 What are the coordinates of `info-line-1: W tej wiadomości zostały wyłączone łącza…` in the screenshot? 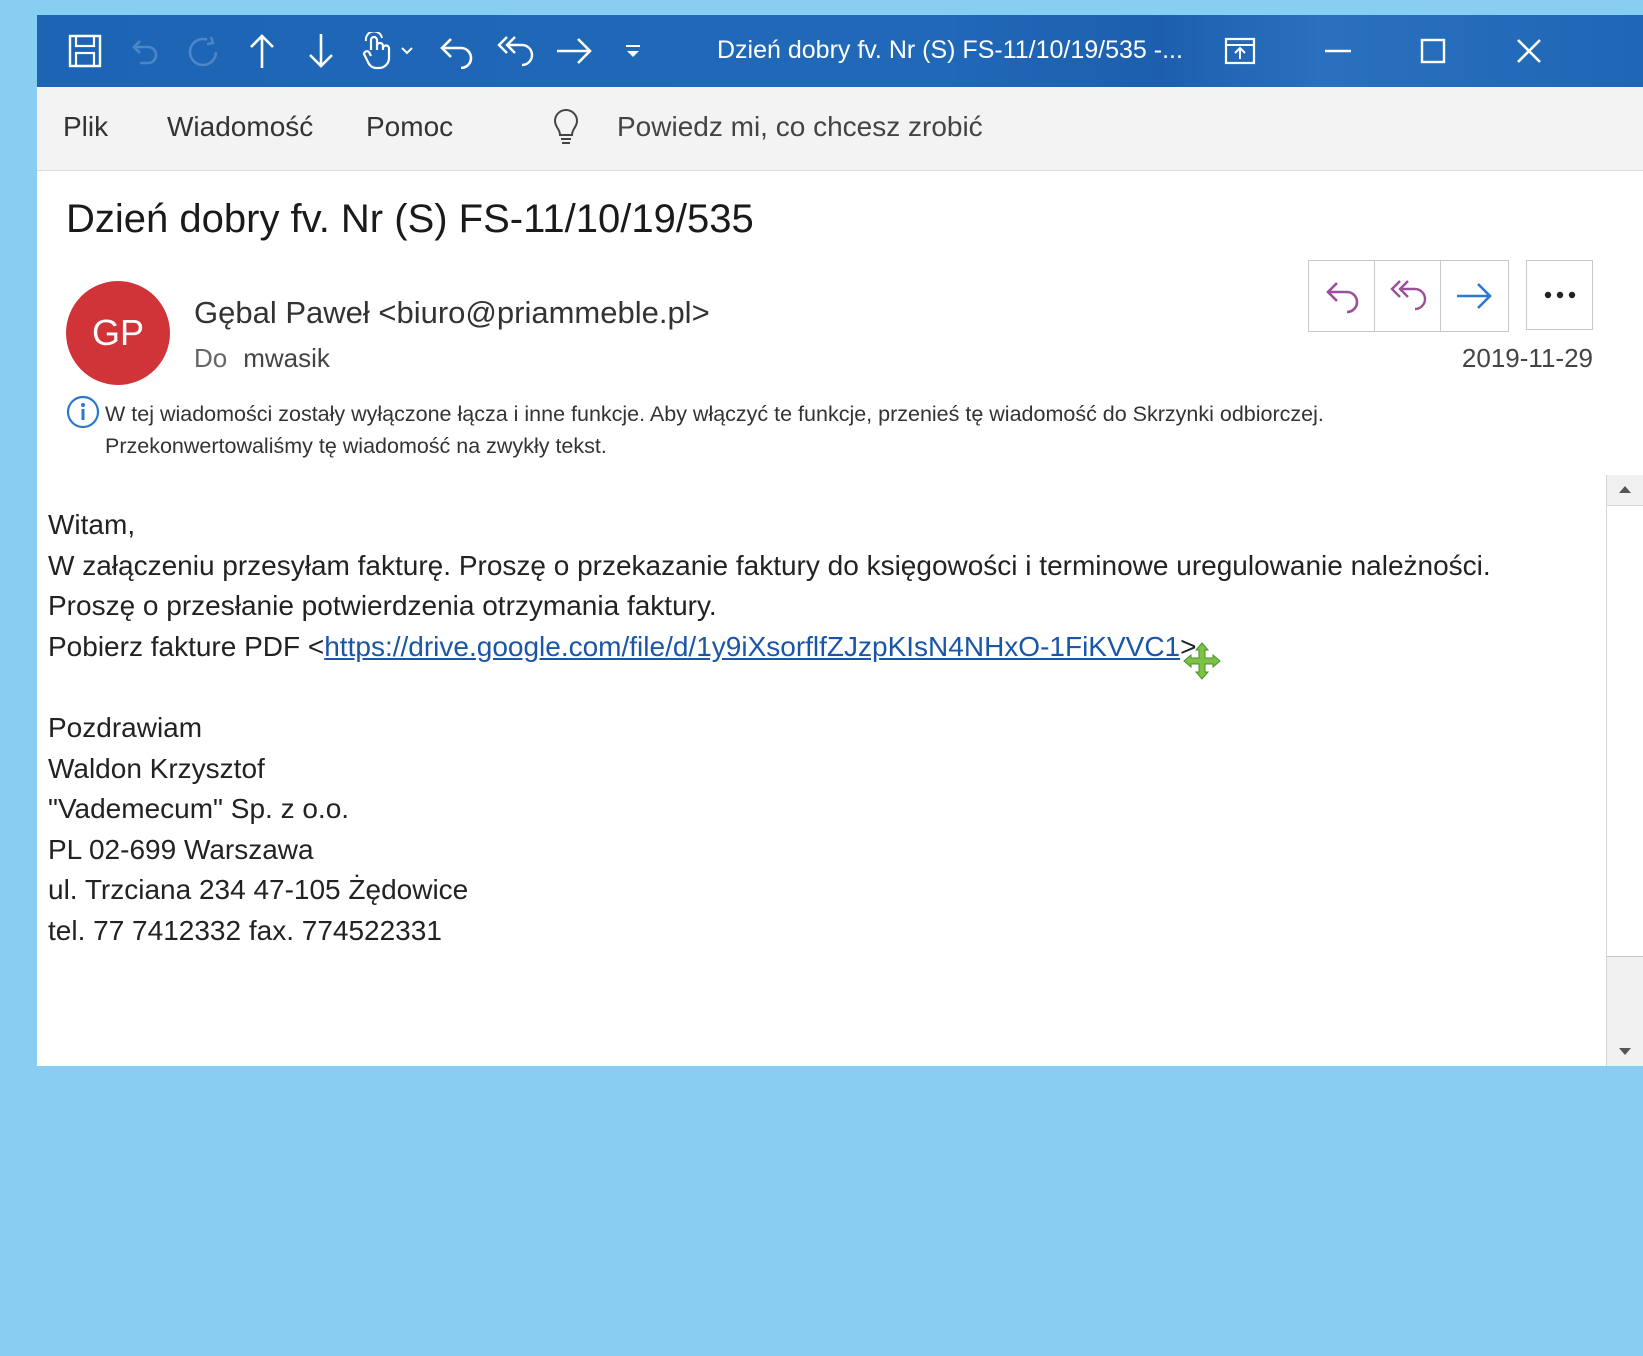 It's located at (714, 414).